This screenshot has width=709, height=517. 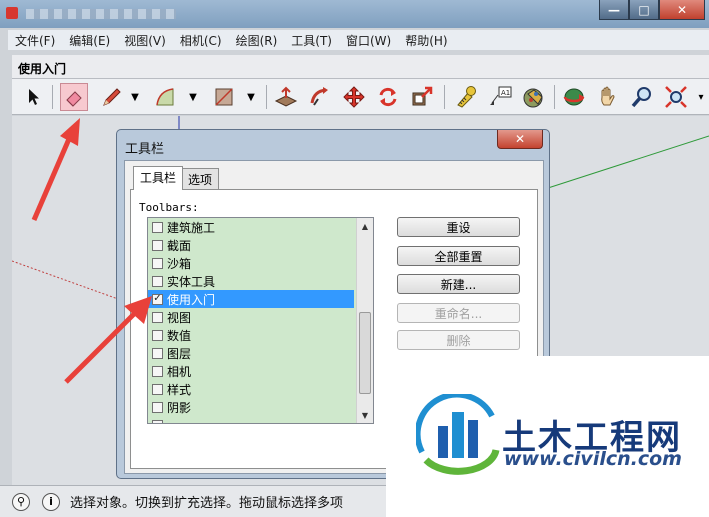 I want to click on getting-started-toolbar: ▼ ▼ ▼ A1 ▾, so click(x=360, y=97).